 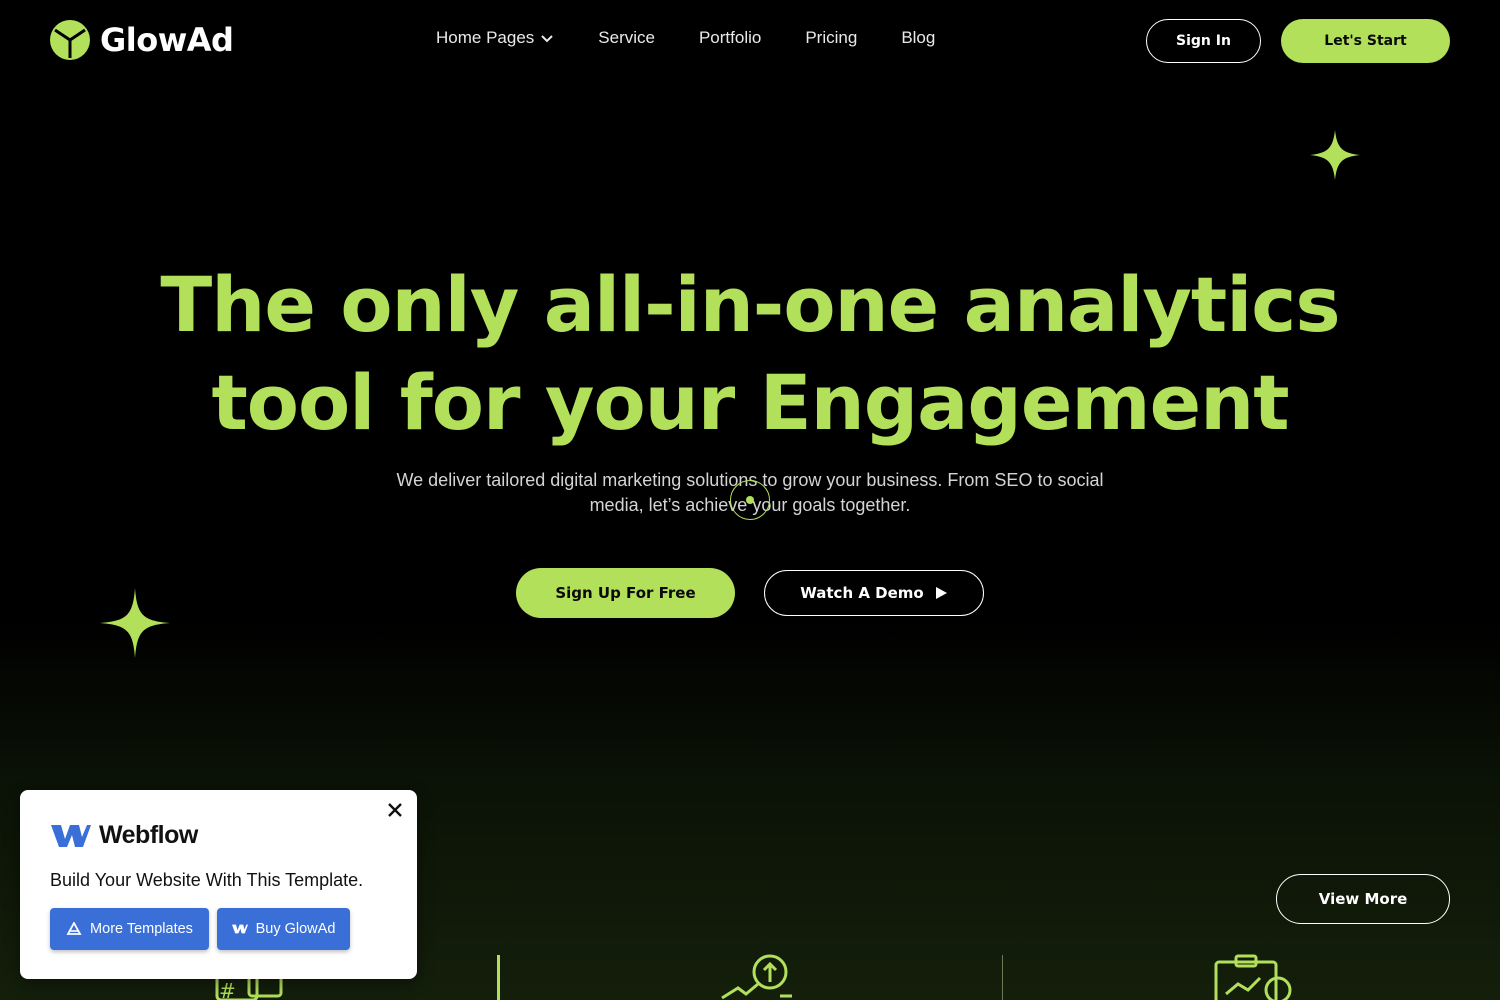 I want to click on brand-logo-link: GlowAd, so click(x=142, y=40).